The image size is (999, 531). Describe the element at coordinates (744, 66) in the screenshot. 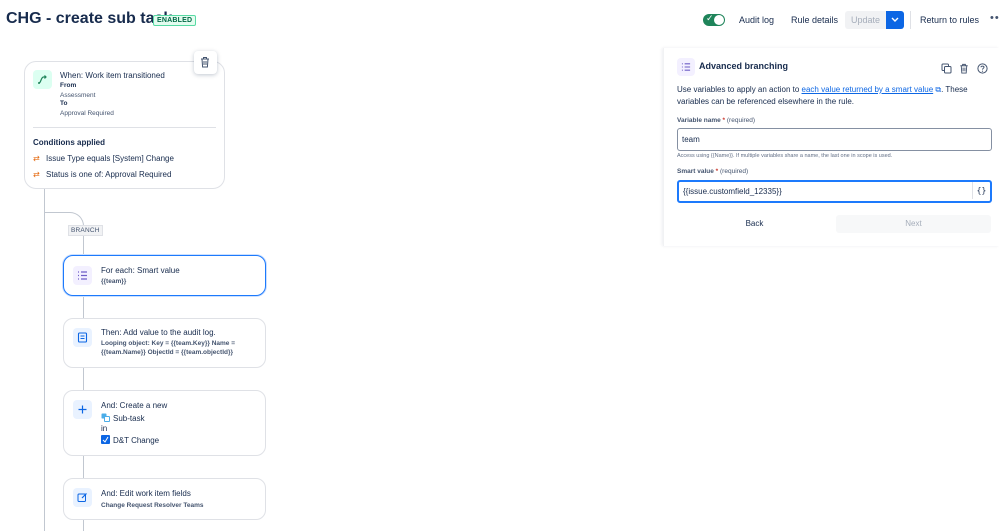

I see `panel-title: Advanced branching` at that location.